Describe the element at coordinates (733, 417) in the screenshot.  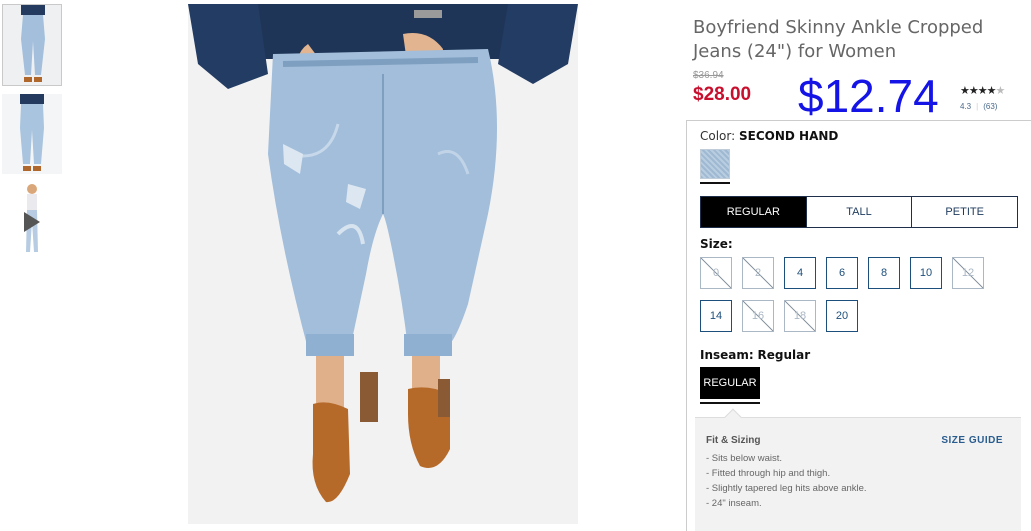
I see `fit-box-notch` at that location.